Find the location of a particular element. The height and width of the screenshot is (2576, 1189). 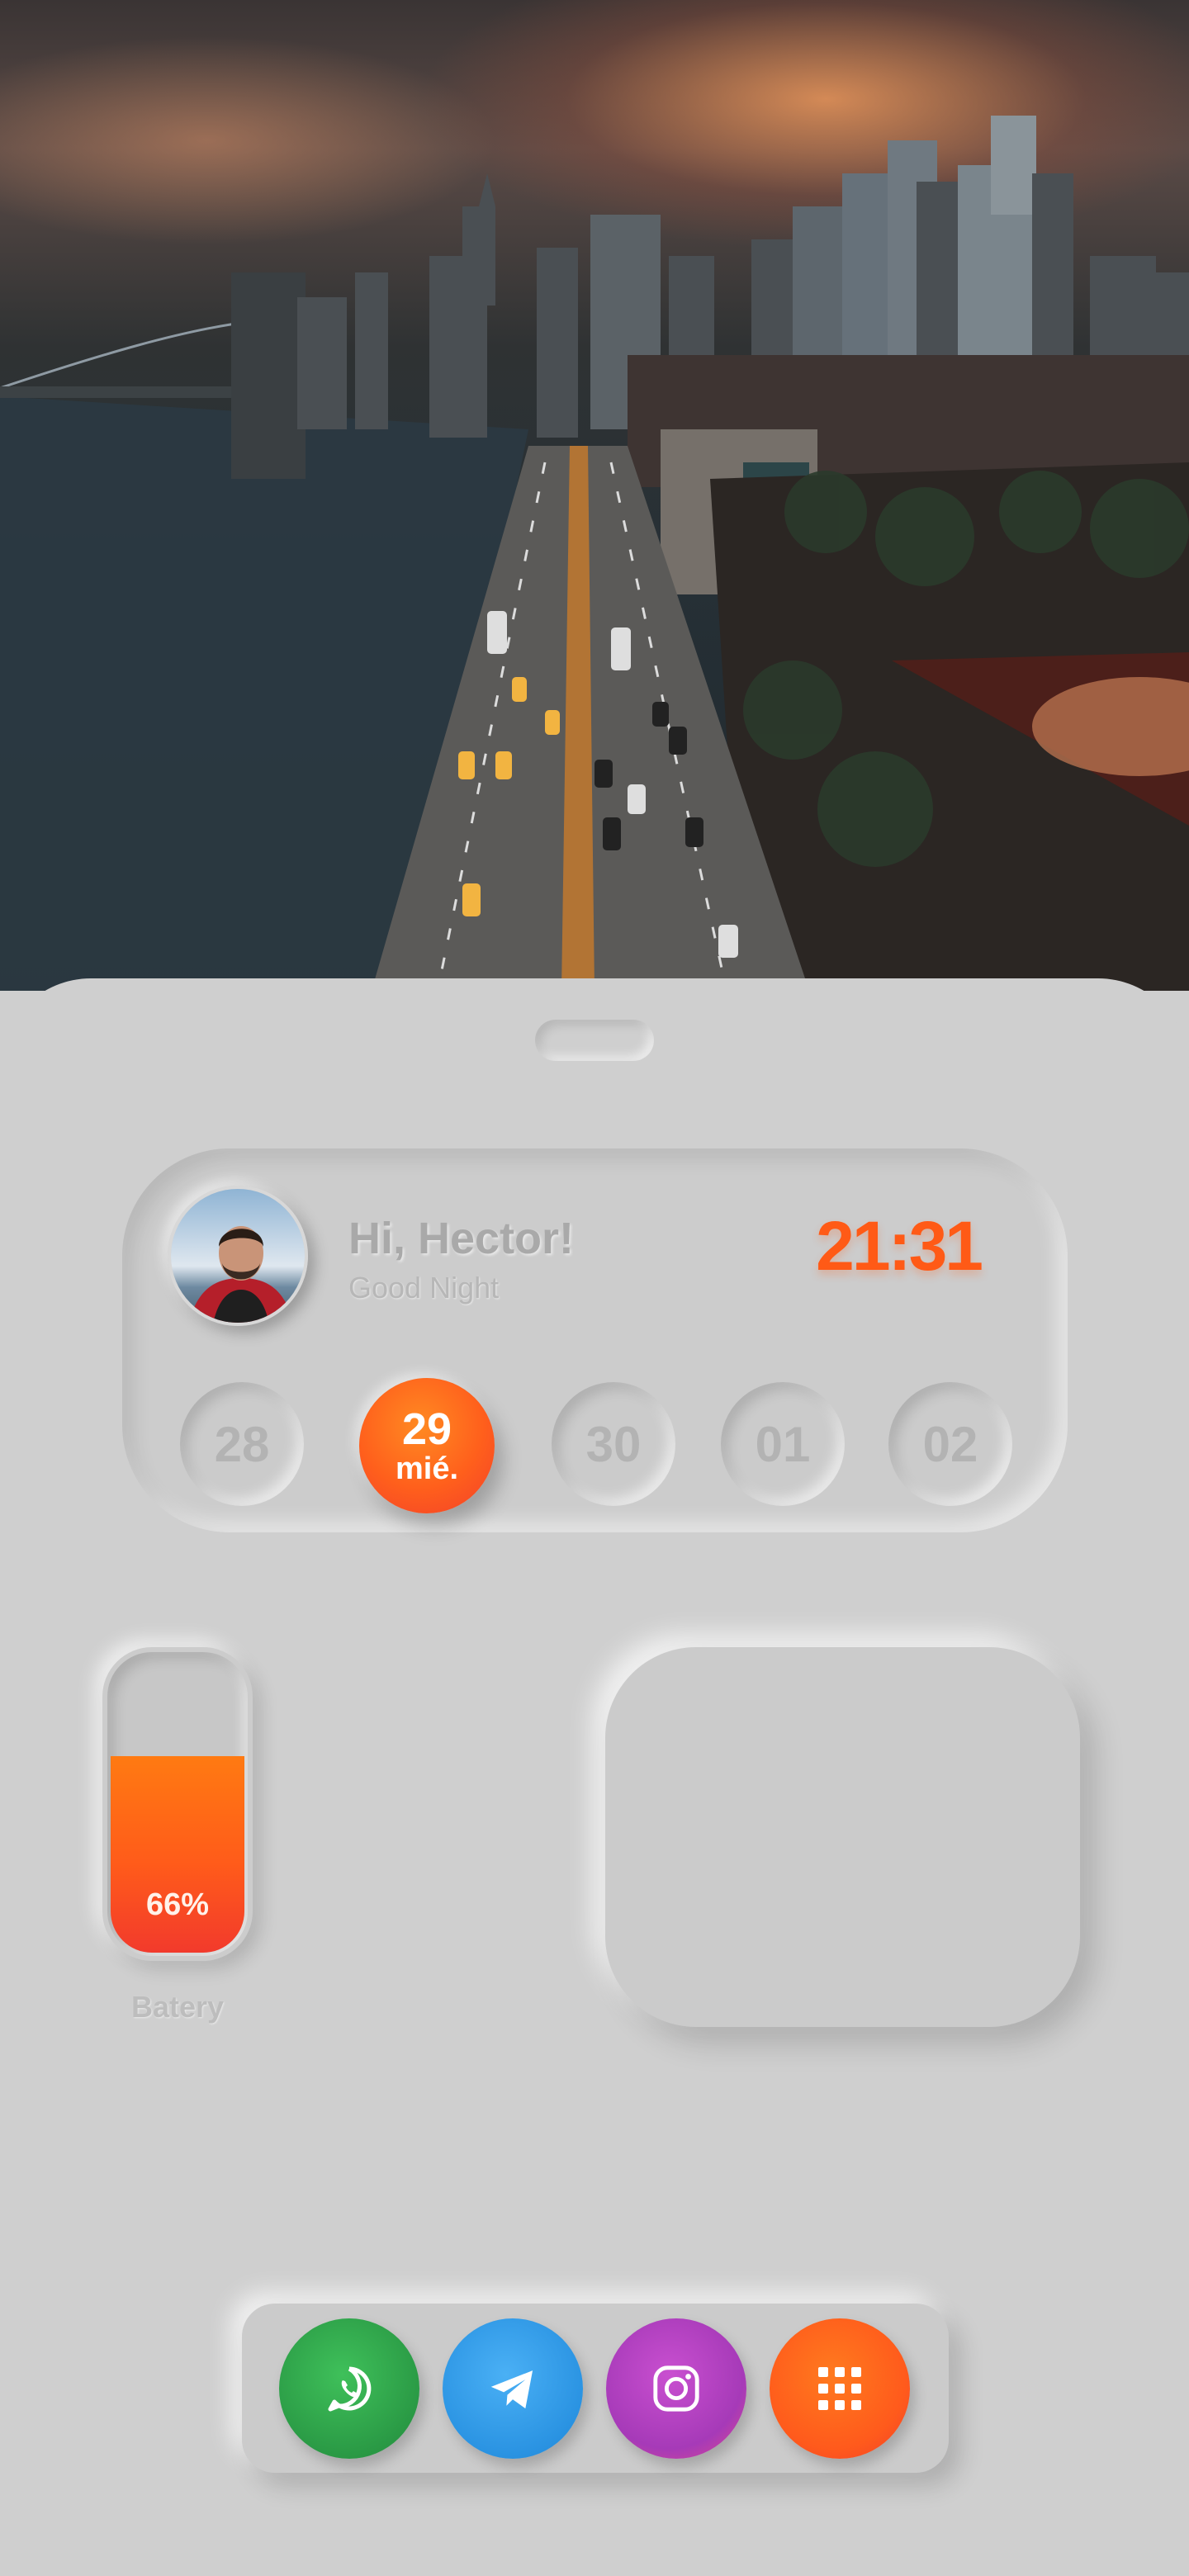

date-day: 01 is located at coordinates (783, 1444).